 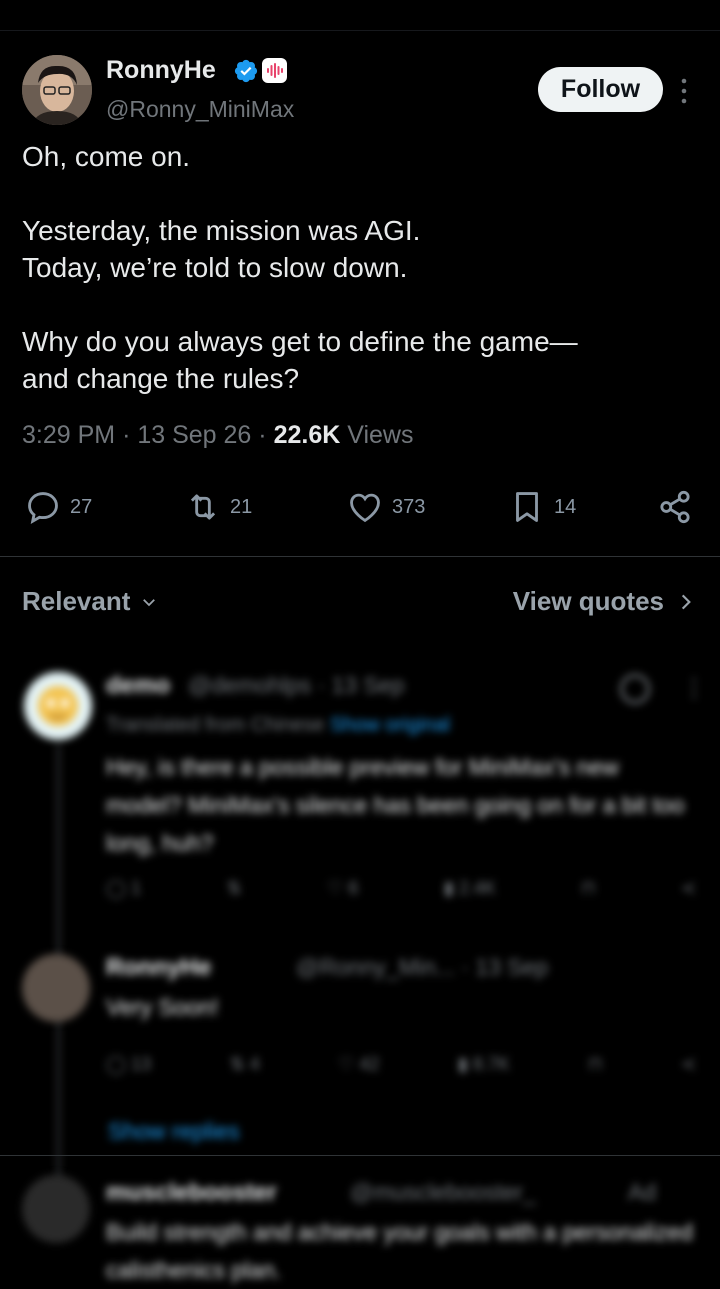 I want to click on view-quotes-link: View quotes, so click(x=603, y=601).